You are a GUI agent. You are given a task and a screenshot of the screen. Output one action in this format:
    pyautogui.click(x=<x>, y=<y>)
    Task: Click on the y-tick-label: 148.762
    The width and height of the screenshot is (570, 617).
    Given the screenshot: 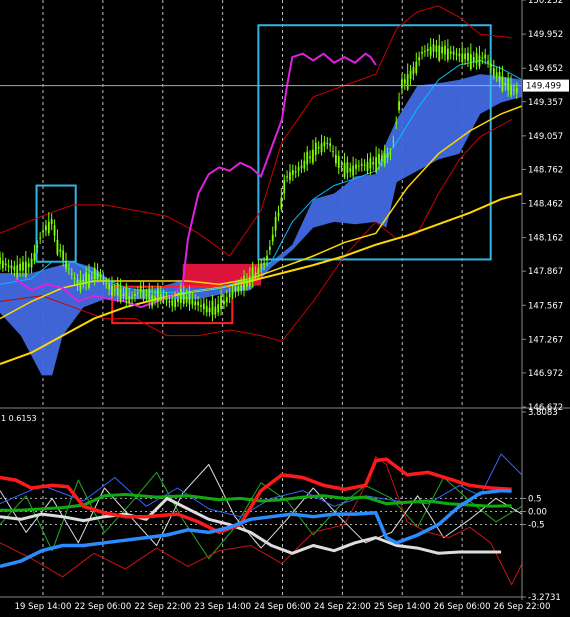 What is the action you would take?
    pyautogui.click(x=545, y=170)
    